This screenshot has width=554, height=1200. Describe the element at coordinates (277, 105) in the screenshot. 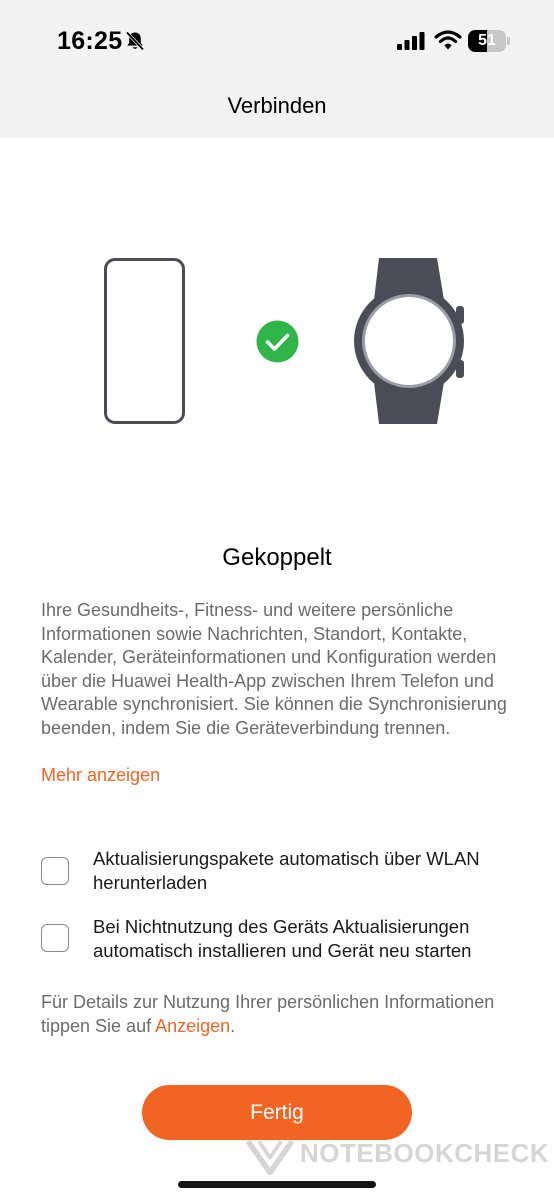

I see `page-title: Verbinden` at that location.